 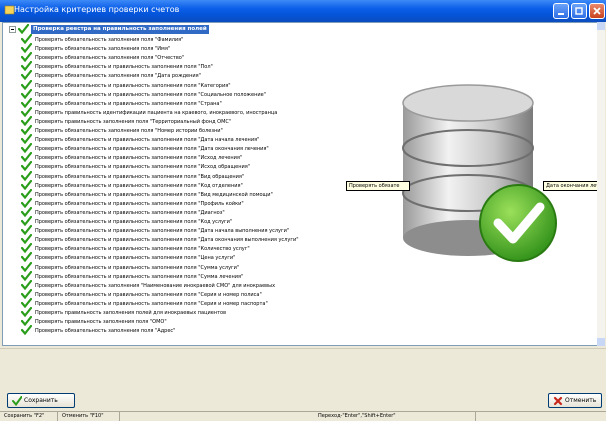 I want to click on close-button, so click(x=597, y=11).